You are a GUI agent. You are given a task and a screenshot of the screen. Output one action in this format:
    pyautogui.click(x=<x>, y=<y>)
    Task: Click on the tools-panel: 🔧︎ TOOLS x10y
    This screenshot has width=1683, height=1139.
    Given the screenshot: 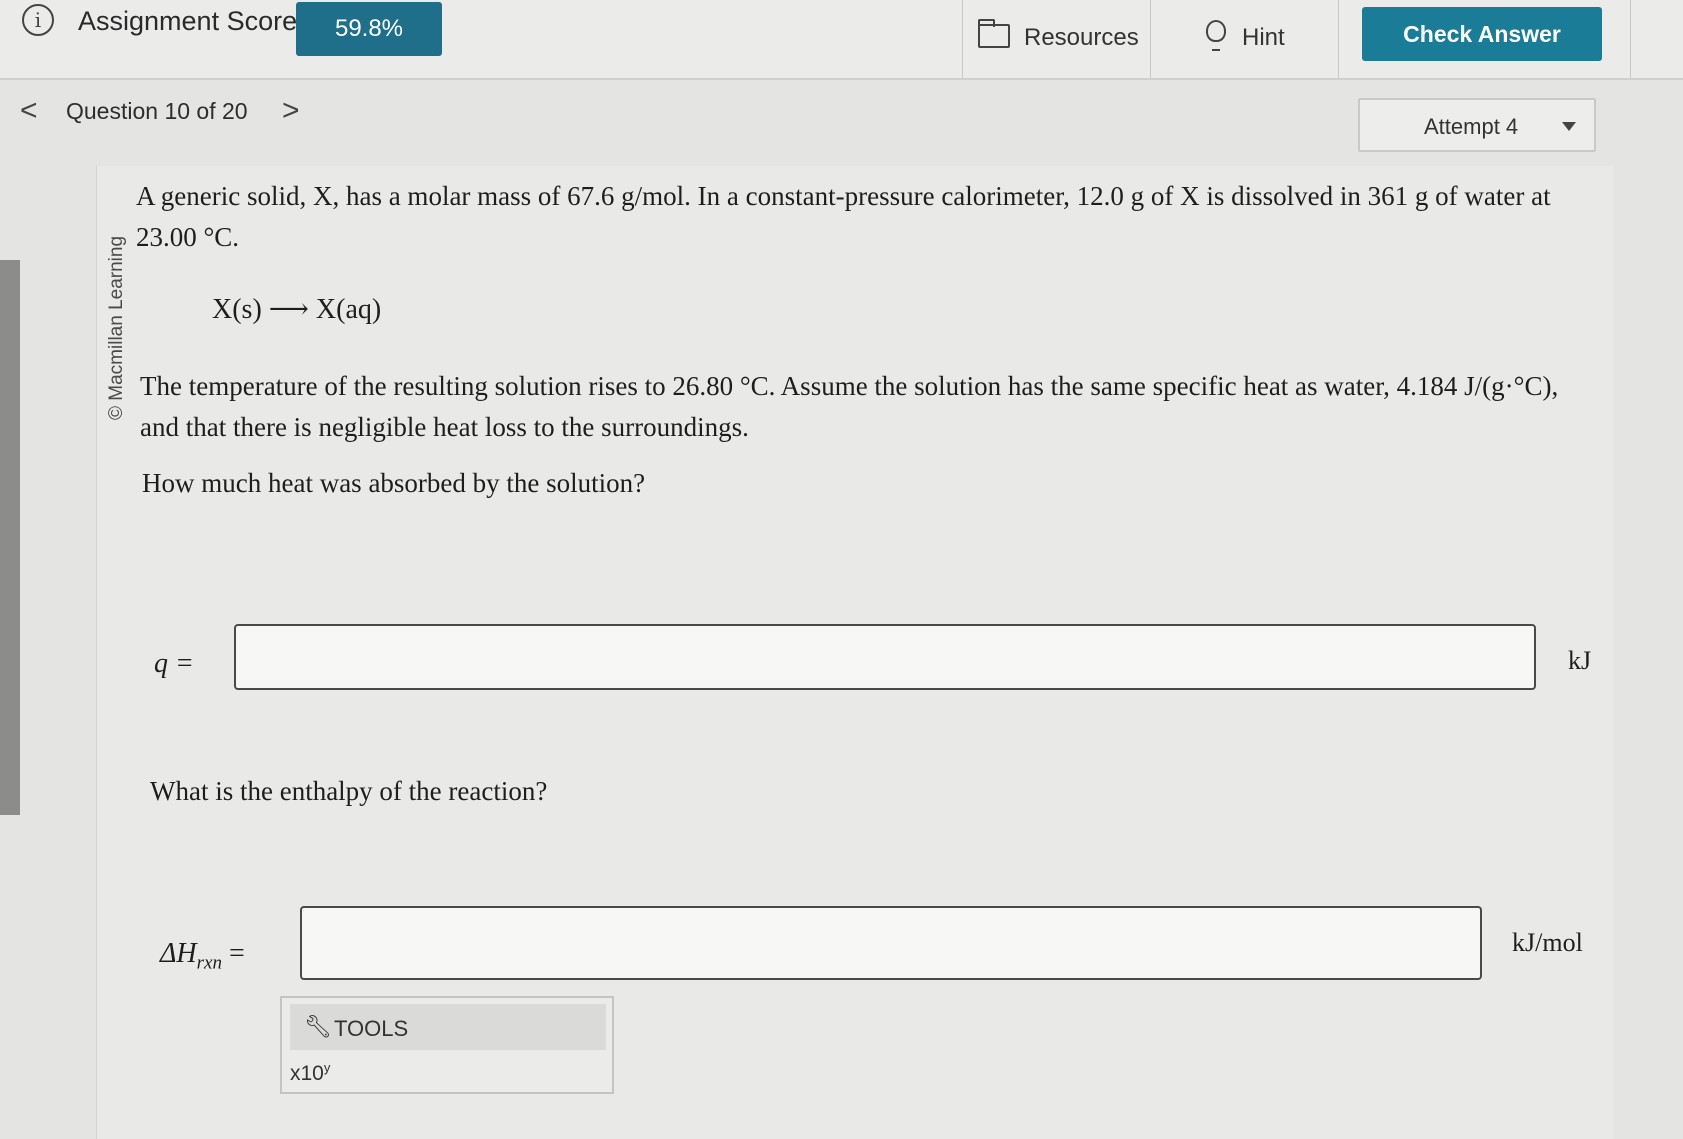 What is the action you would take?
    pyautogui.click(x=447, y=1045)
    